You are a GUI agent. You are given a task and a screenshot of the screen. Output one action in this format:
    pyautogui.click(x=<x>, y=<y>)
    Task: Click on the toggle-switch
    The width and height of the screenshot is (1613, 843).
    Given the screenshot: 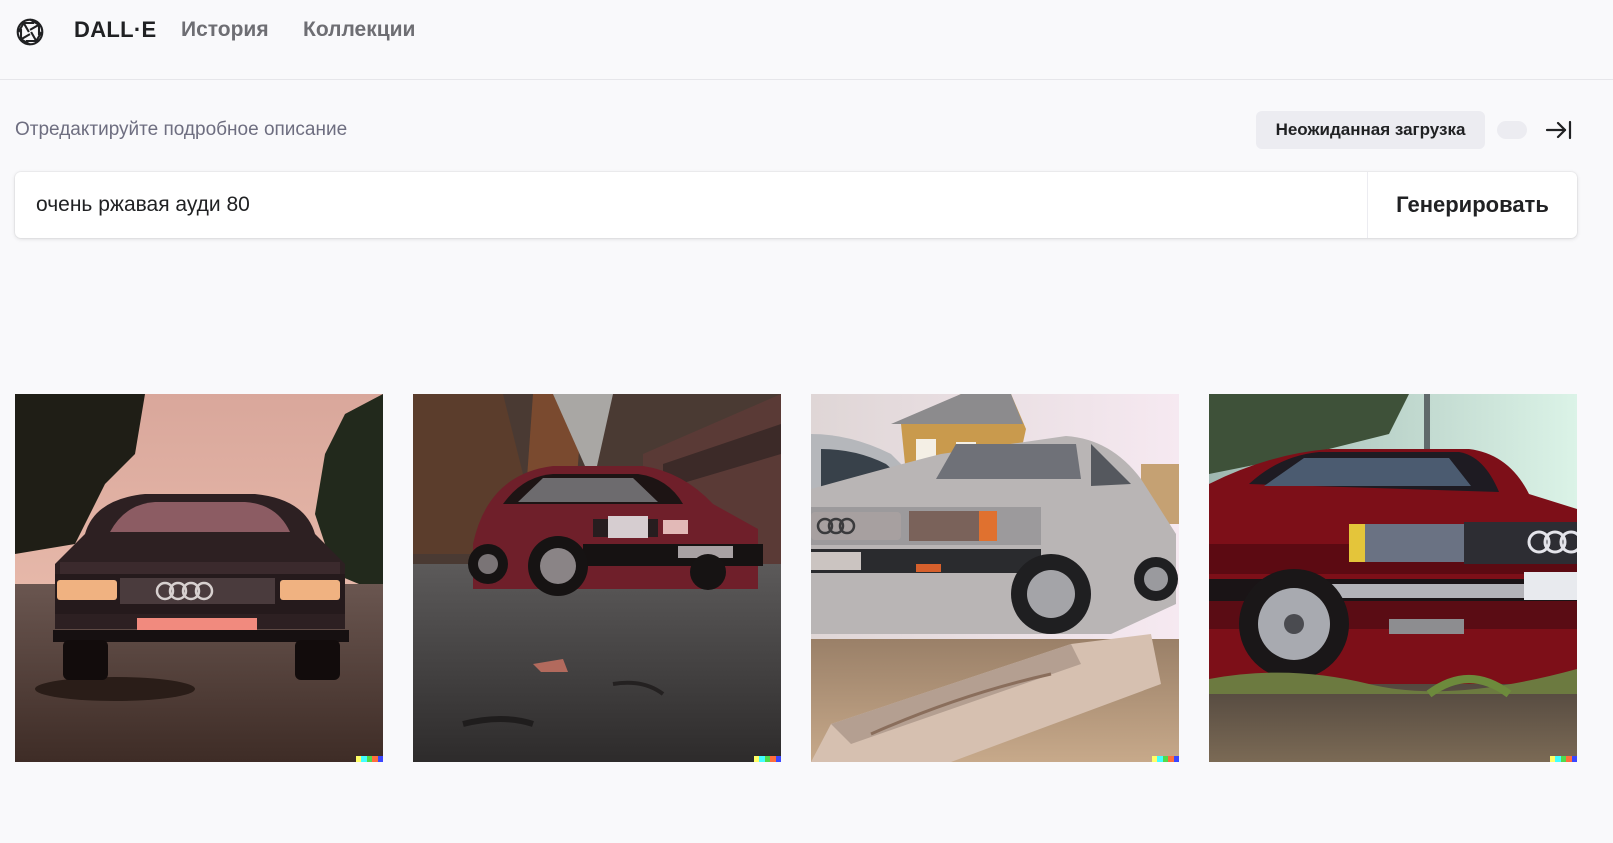 What is the action you would take?
    pyautogui.click(x=1512, y=130)
    